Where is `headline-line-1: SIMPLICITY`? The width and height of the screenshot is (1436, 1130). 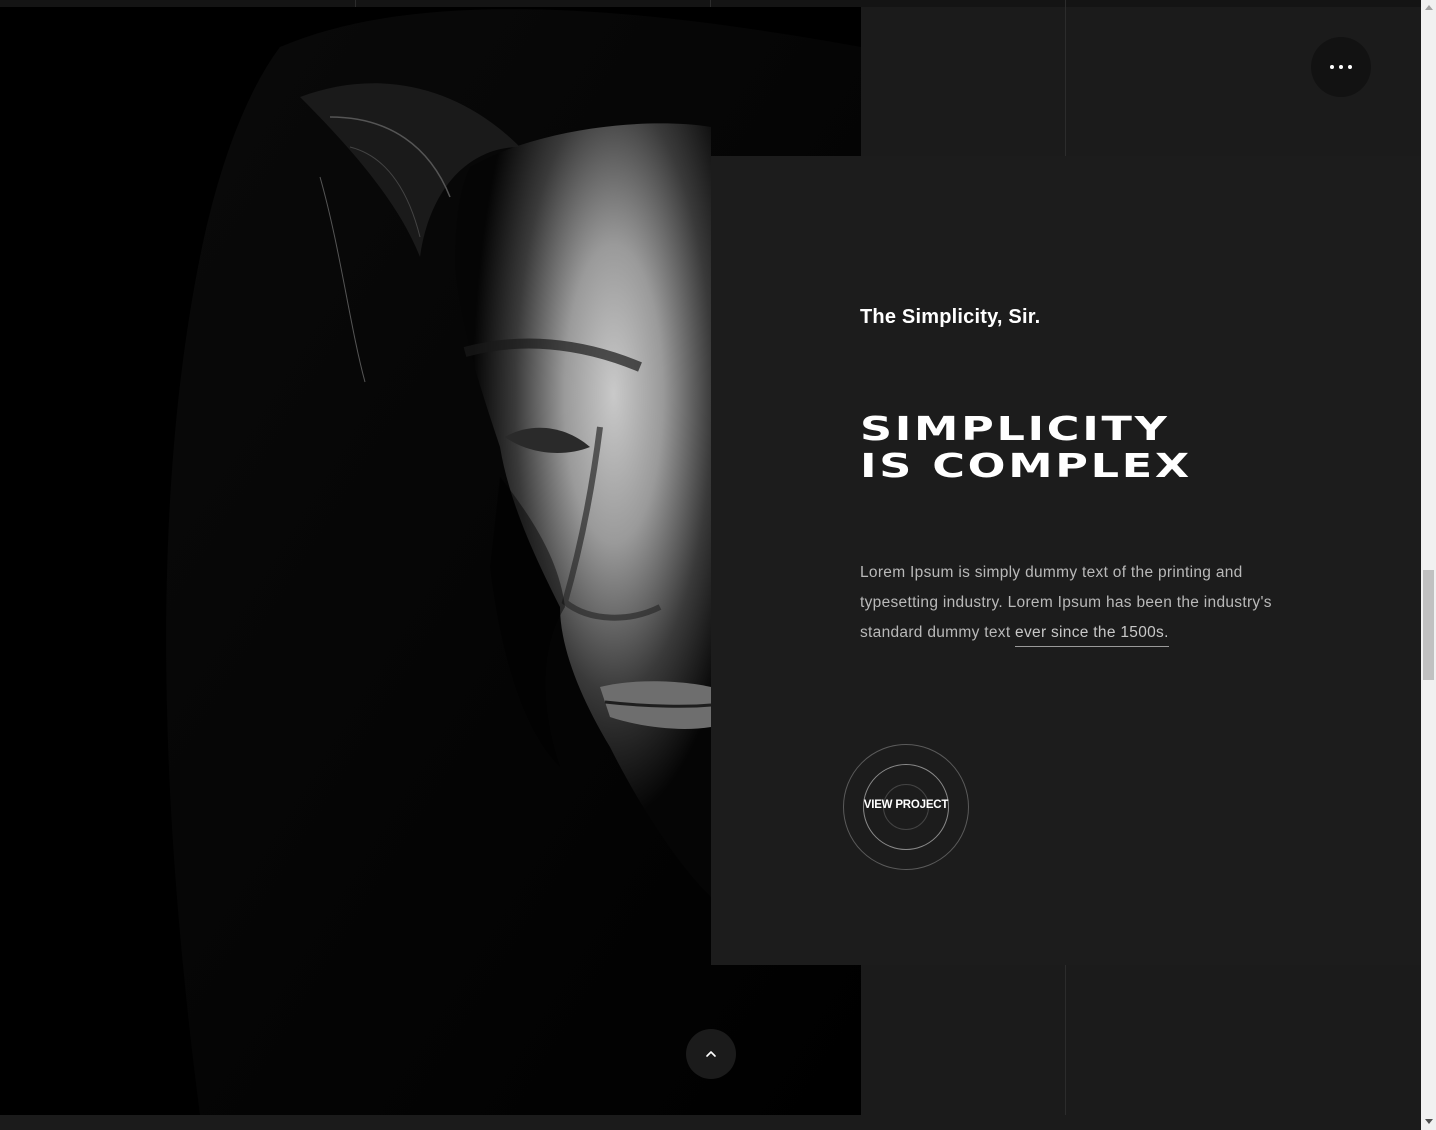 headline-line-1: SIMPLICITY is located at coordinates (1015, 428).